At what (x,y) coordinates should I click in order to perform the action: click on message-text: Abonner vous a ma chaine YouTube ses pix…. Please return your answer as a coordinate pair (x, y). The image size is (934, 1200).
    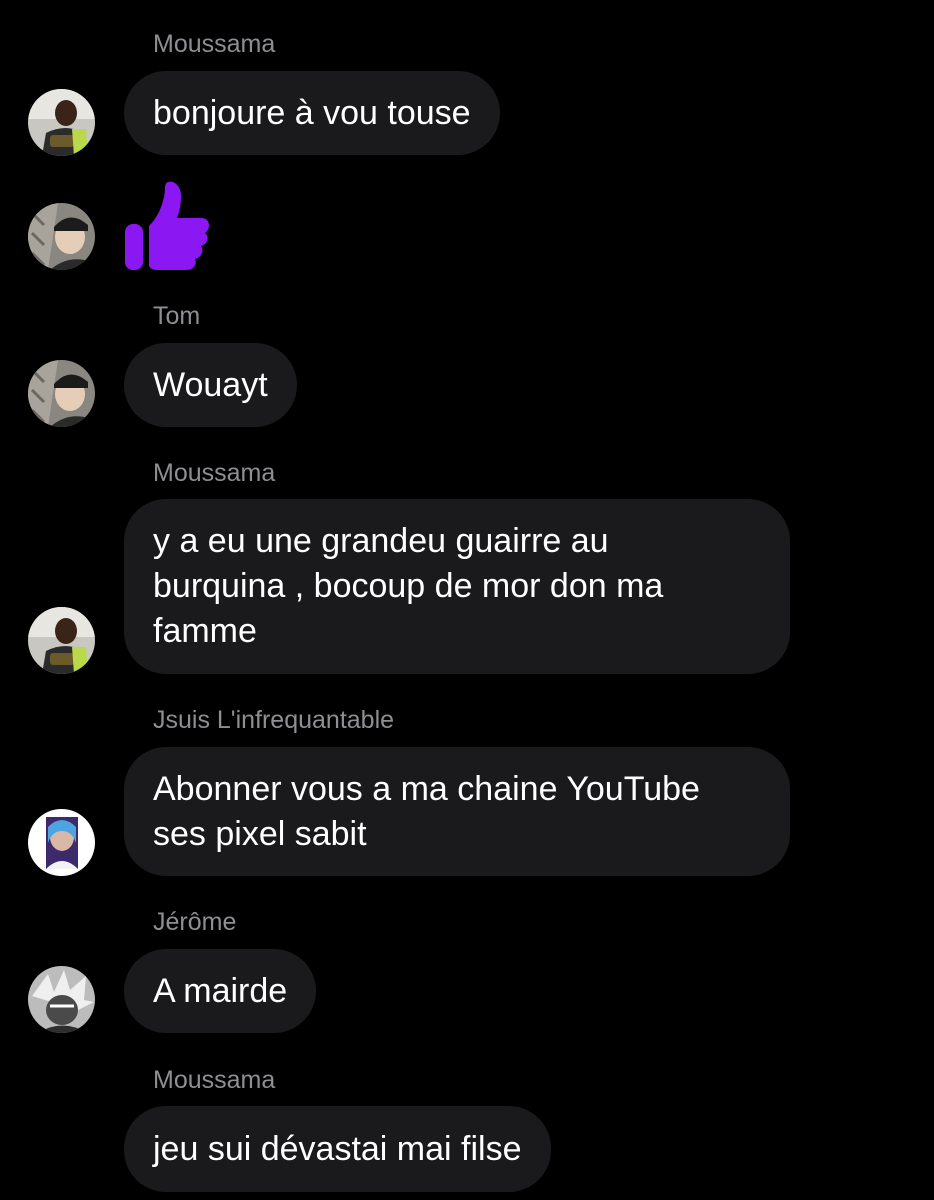
    Looking at the image, I should click on (426, 811).